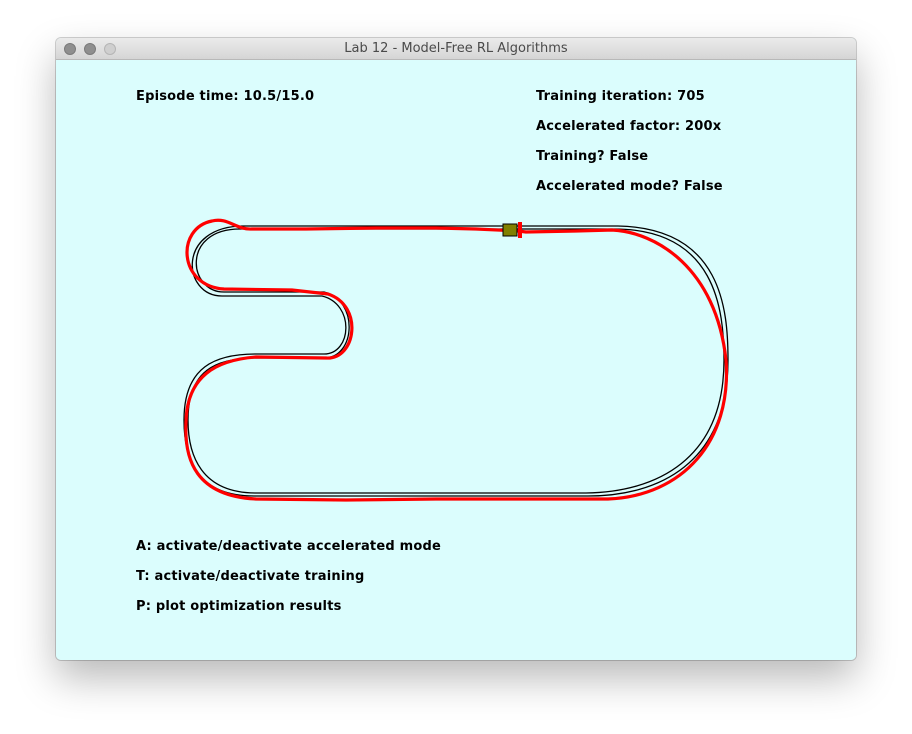  I want to click on window-title: Lab 12 - Model-Free RL Algorithms, so click(456, 48).